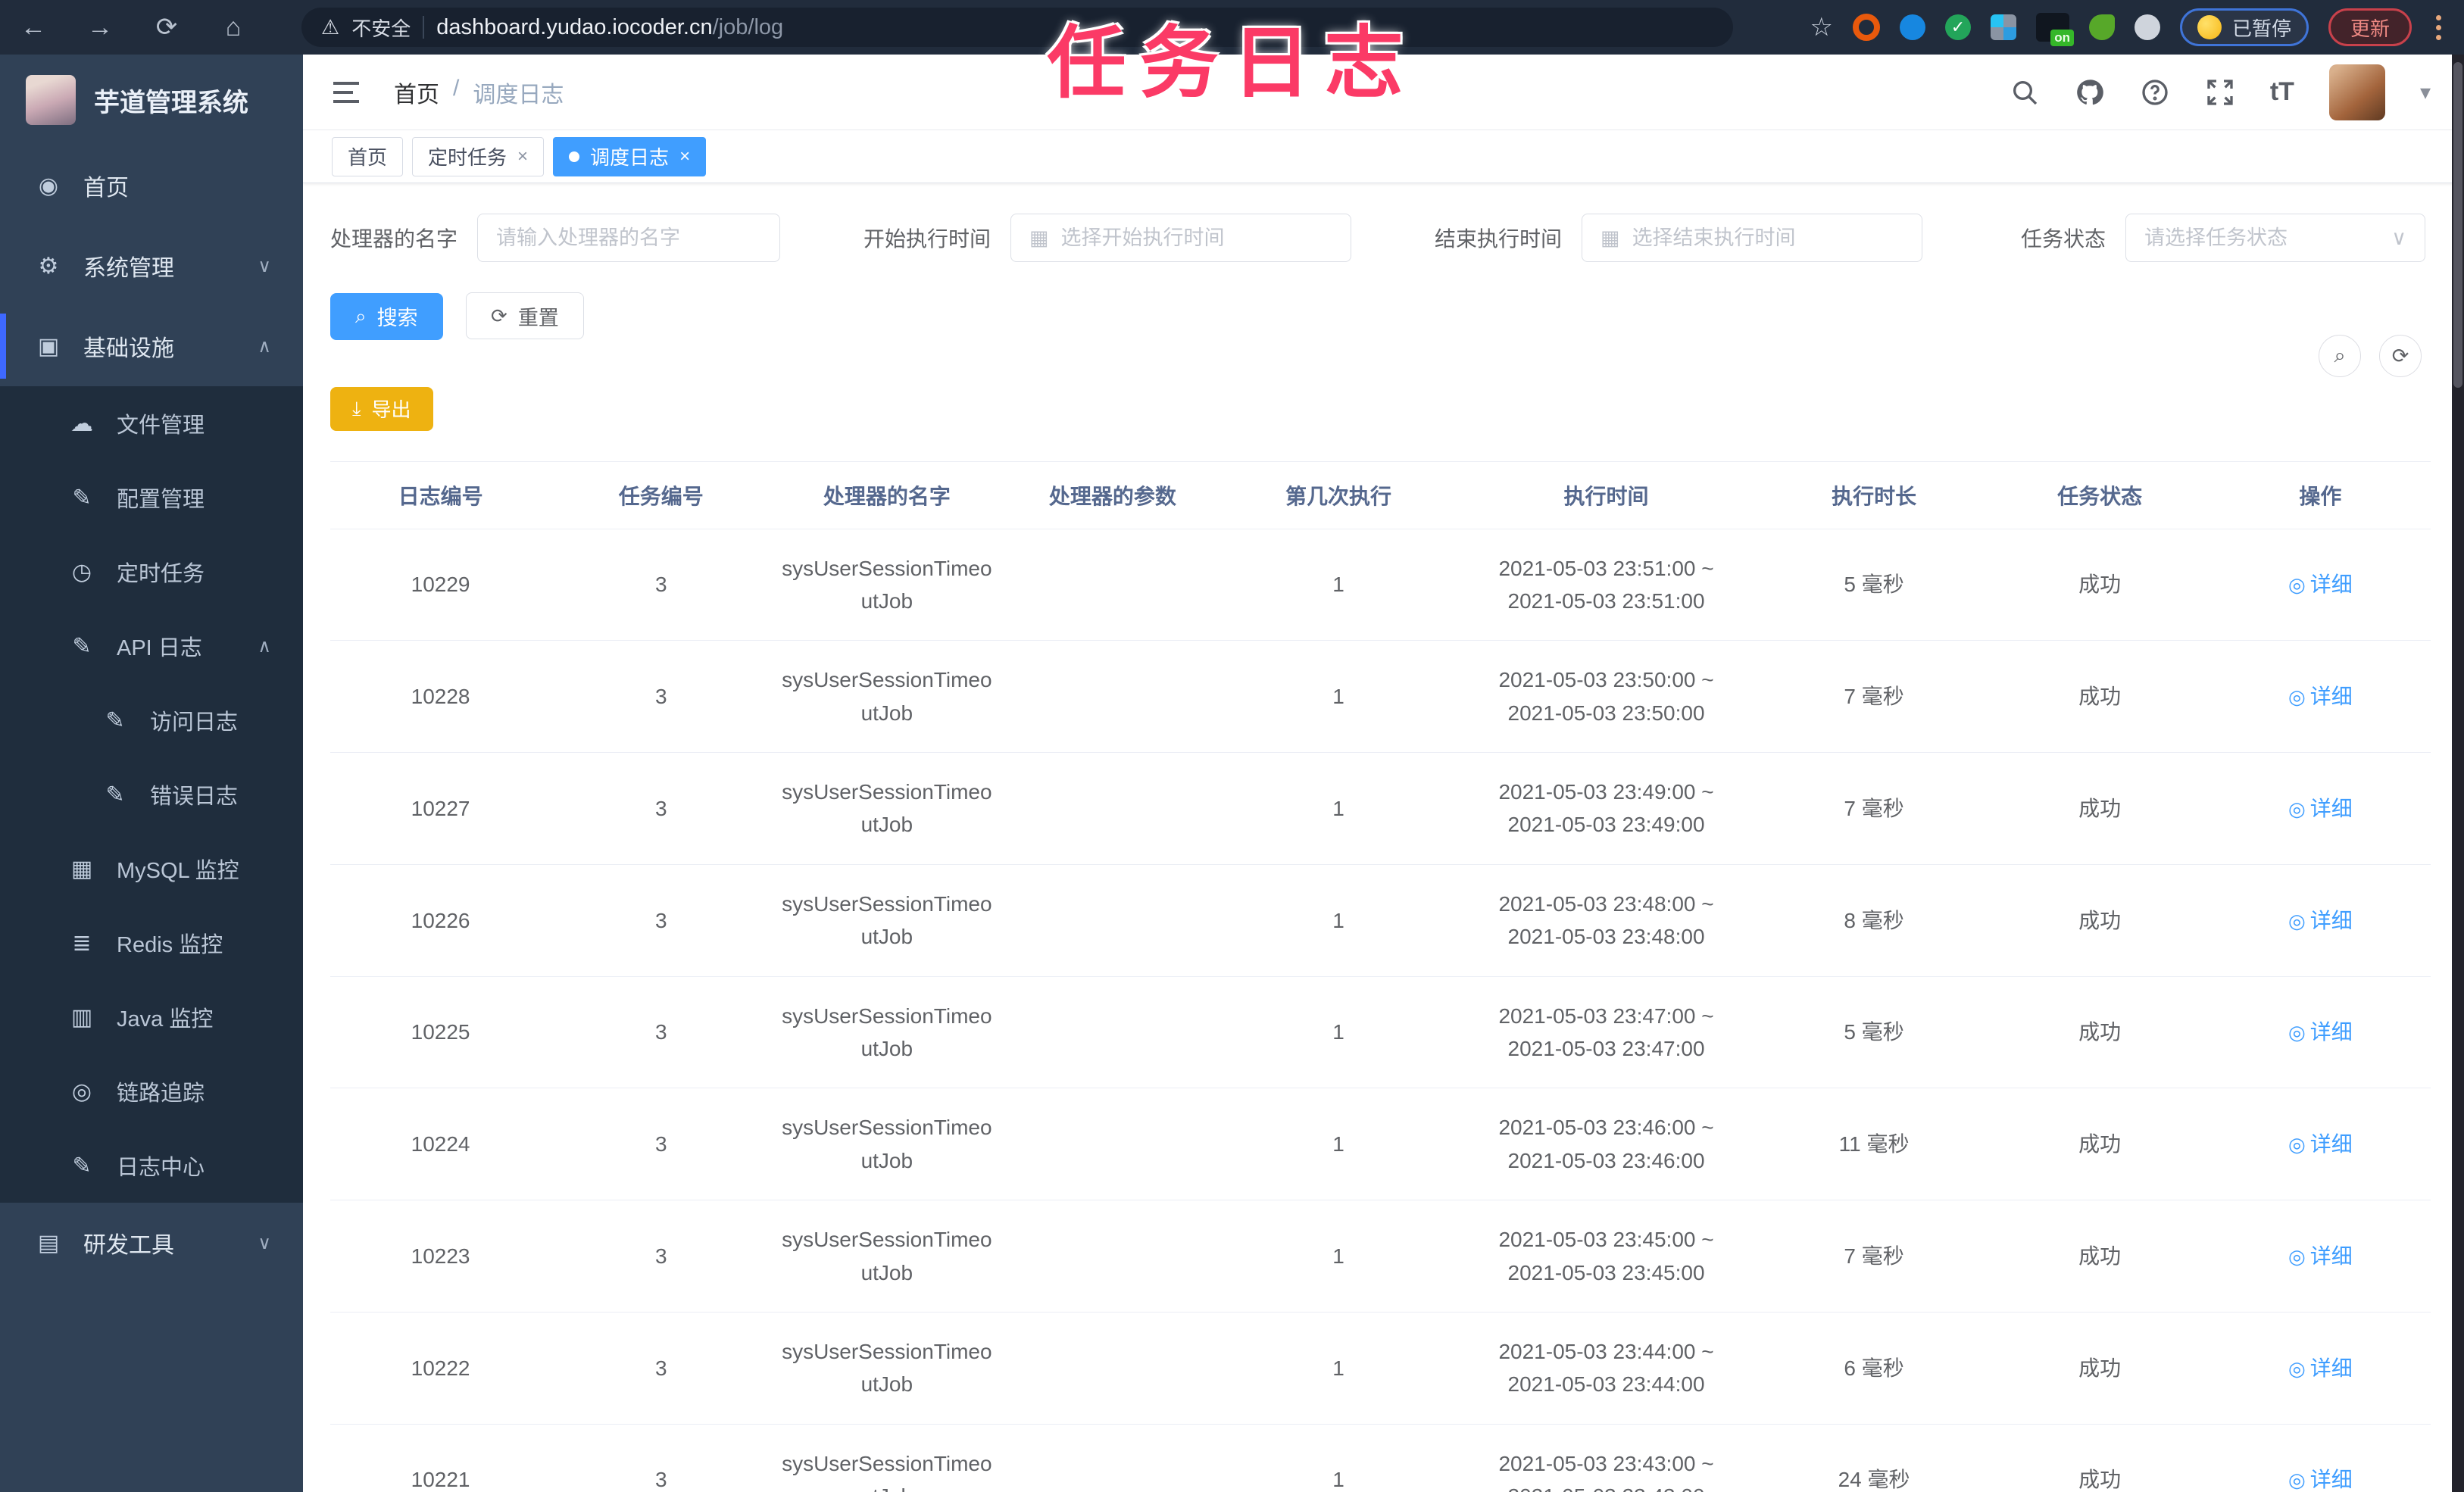 This screenshot has width=2464, height=1492. What do you see at coordinates (2356, 92) in the screenshot?
I see `user-avatar` at bounding box center [2356, 92].